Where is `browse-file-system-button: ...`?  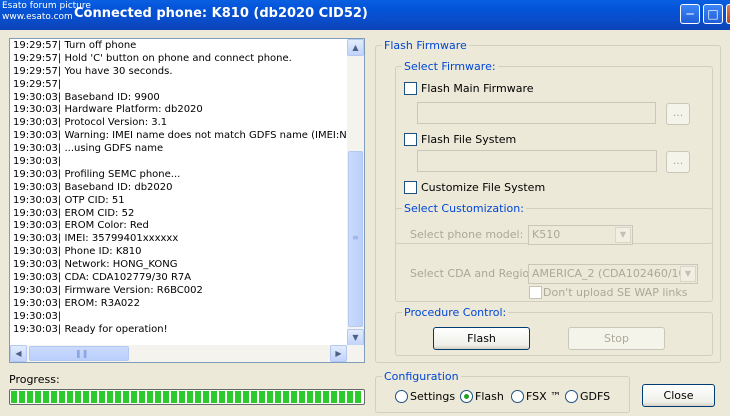 browse-file-system-button: ... is located at coordinates (678, 162).